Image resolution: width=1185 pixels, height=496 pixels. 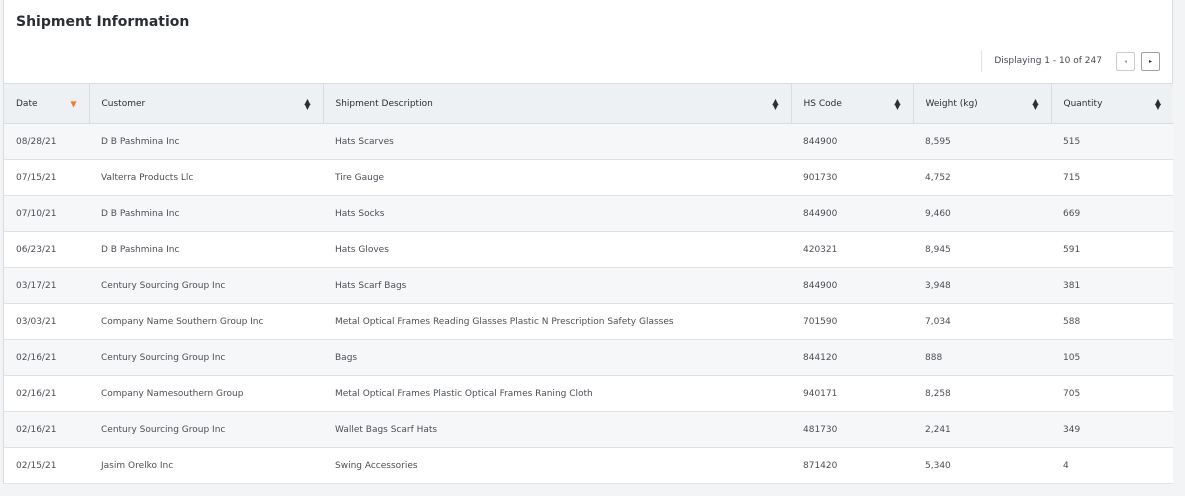 What do you see at coordinates (206, 321) in the screenshot?
I see `cell-customer: Company Name Southern Group Inc` at bounding box center [206, 321].